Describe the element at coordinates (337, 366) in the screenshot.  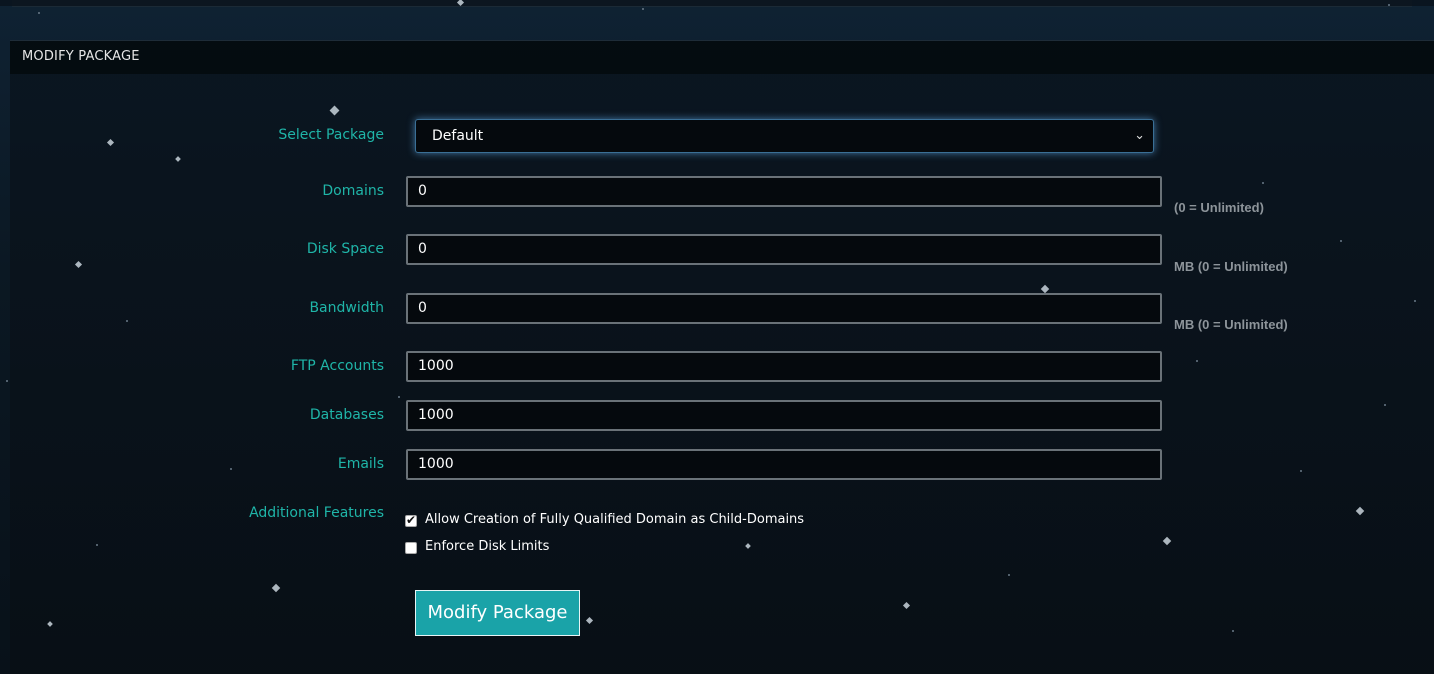
I see `ftp-accounts-label: FTP Accounts` at that location.